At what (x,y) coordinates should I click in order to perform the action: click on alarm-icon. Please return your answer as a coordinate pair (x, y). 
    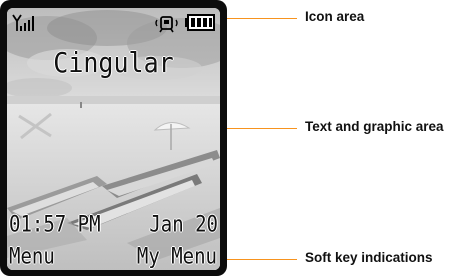
    Looking at the image, I should click on (166, 24).